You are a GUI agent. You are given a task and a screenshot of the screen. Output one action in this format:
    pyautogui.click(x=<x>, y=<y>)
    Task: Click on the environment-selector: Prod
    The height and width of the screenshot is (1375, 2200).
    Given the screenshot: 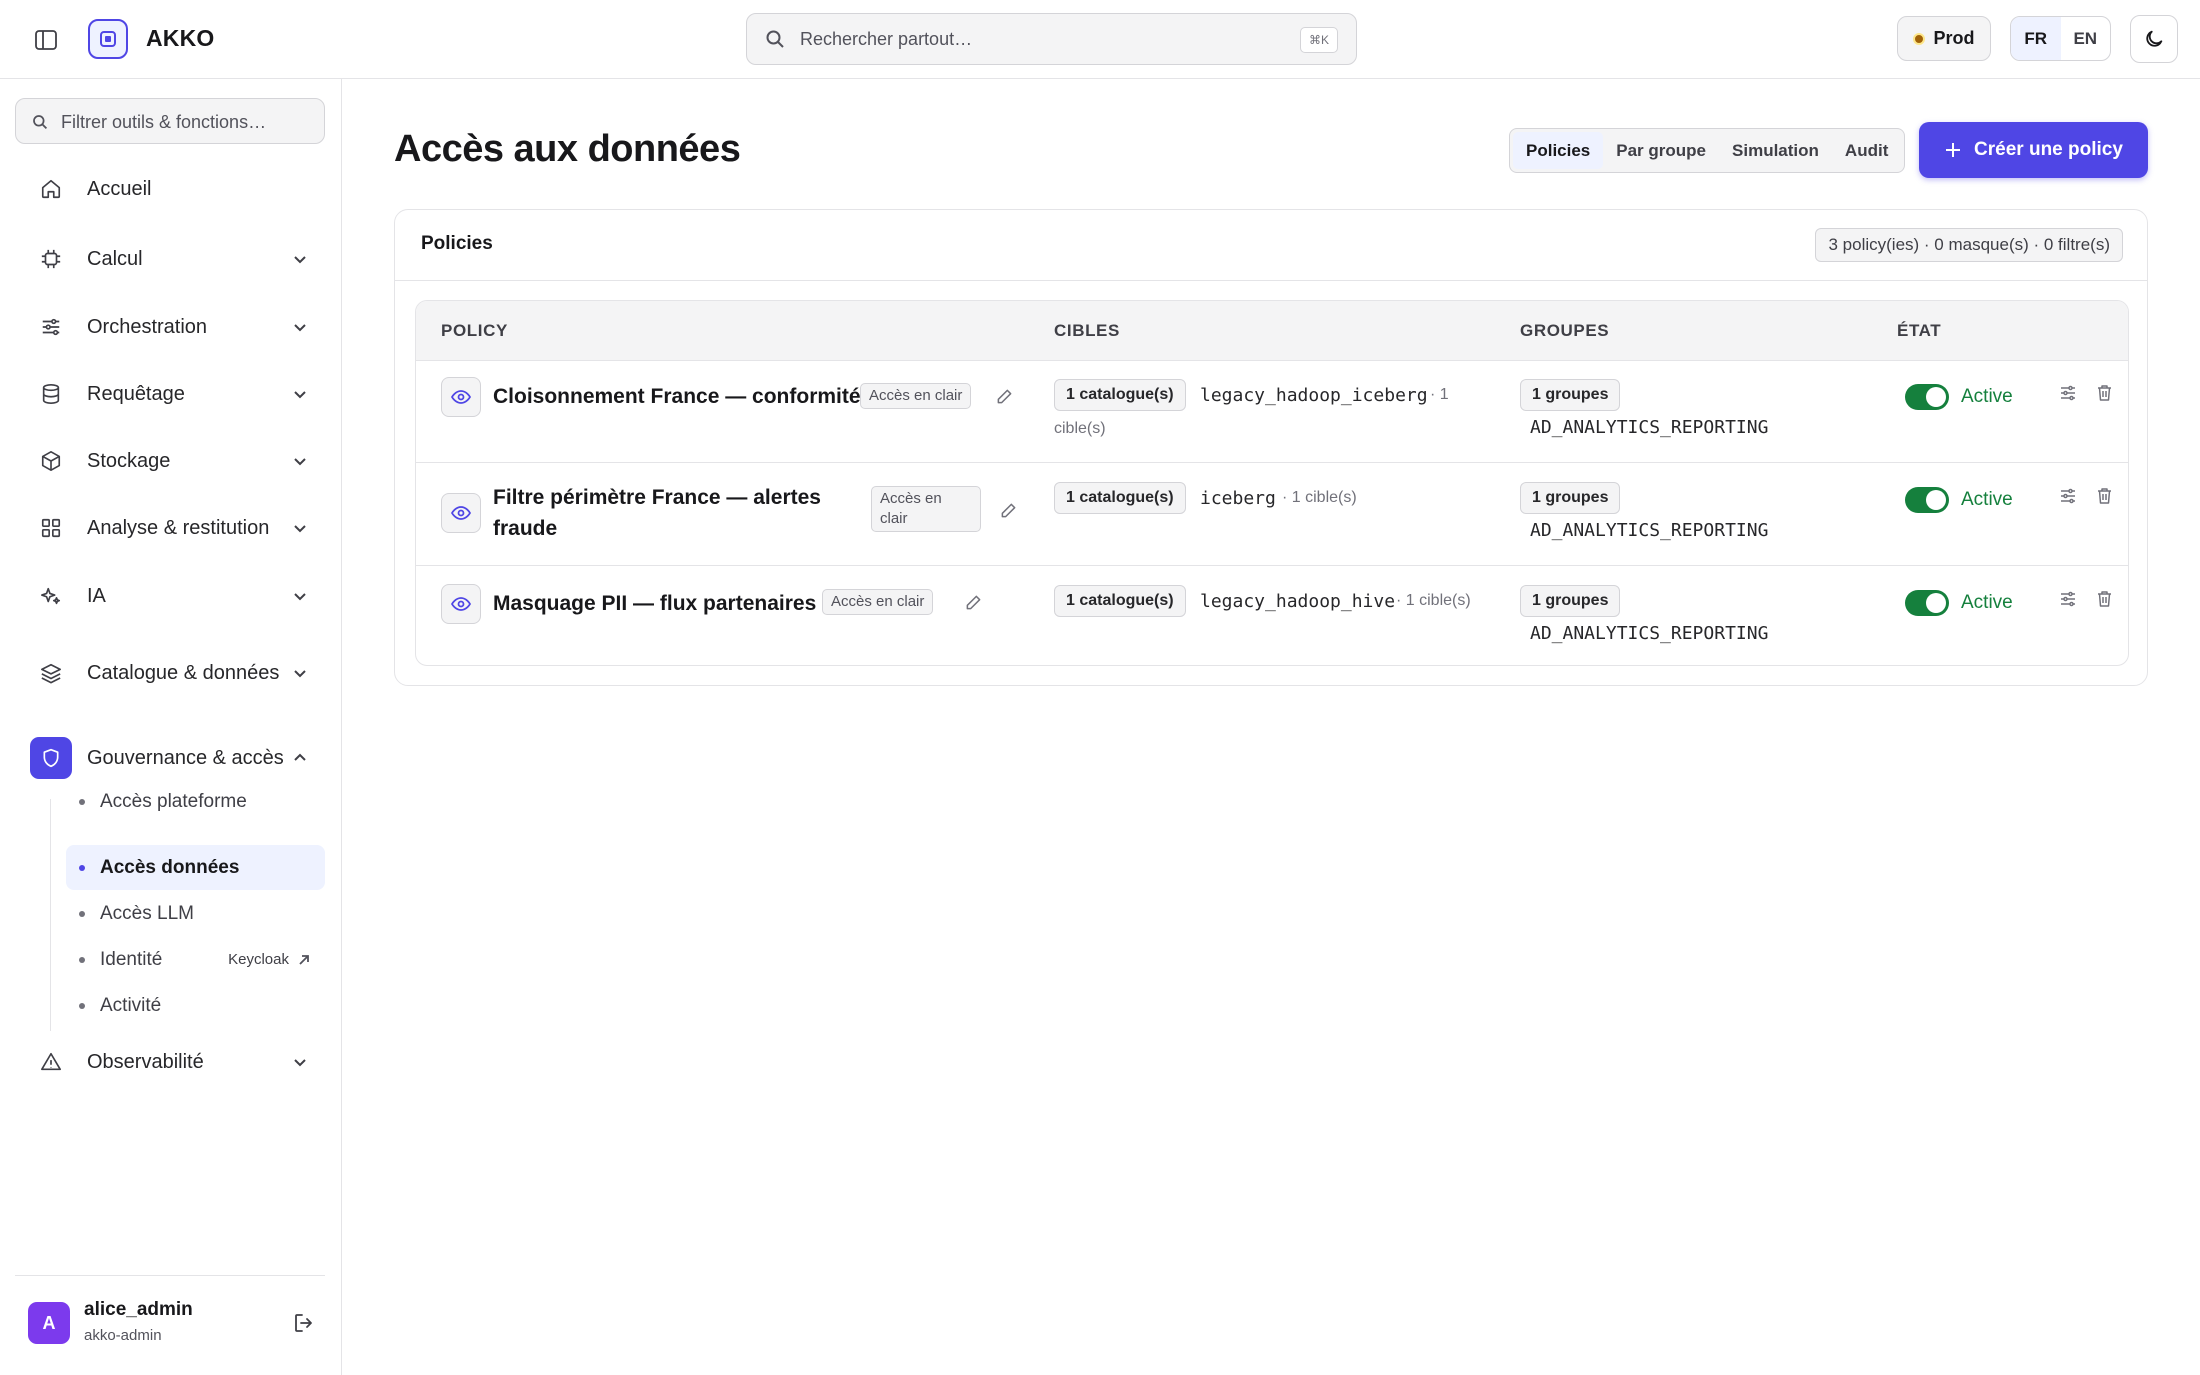 What is the action you would take?
    pyautogui.click(x=1944, y=38)
    